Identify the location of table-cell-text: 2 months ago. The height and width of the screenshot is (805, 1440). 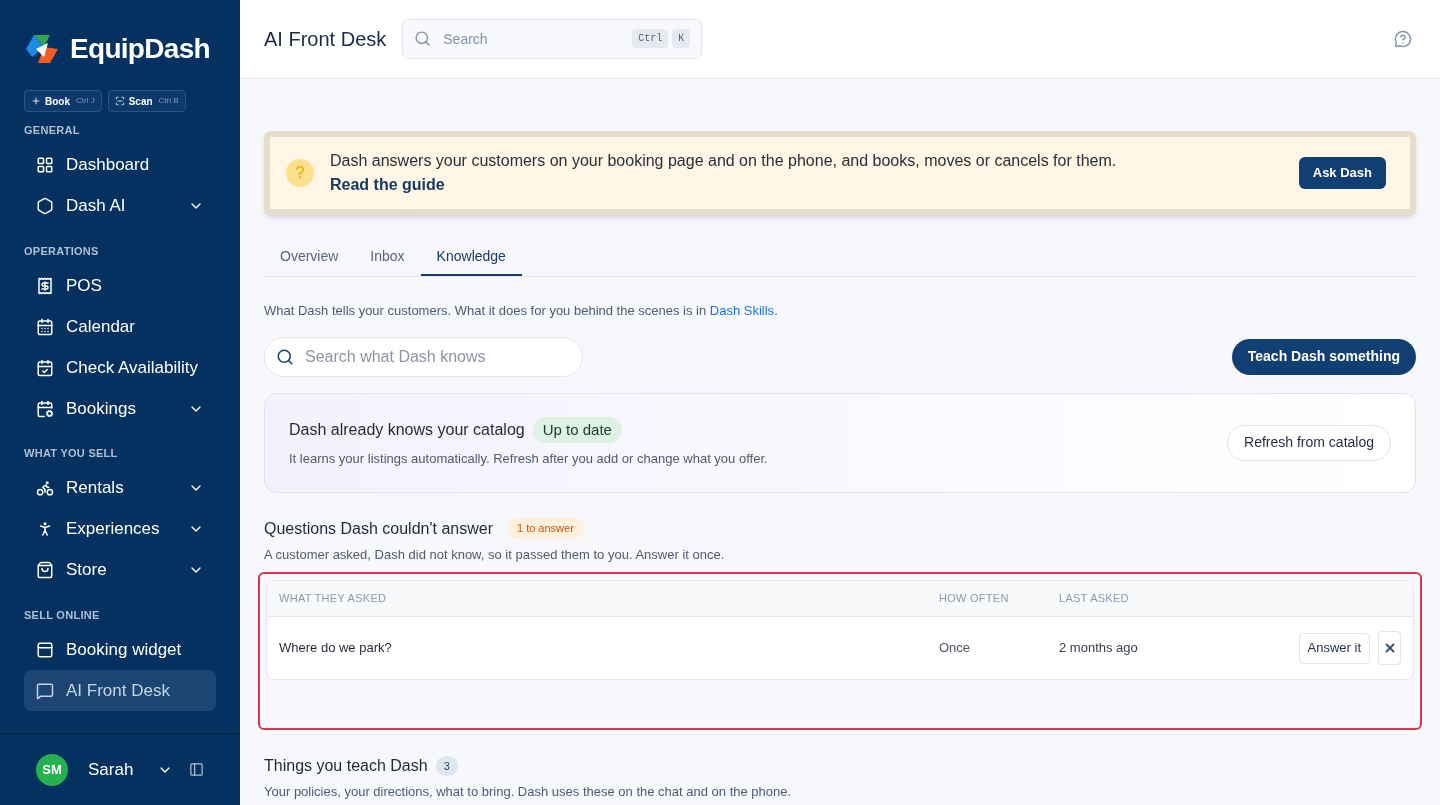
(1099, 648).